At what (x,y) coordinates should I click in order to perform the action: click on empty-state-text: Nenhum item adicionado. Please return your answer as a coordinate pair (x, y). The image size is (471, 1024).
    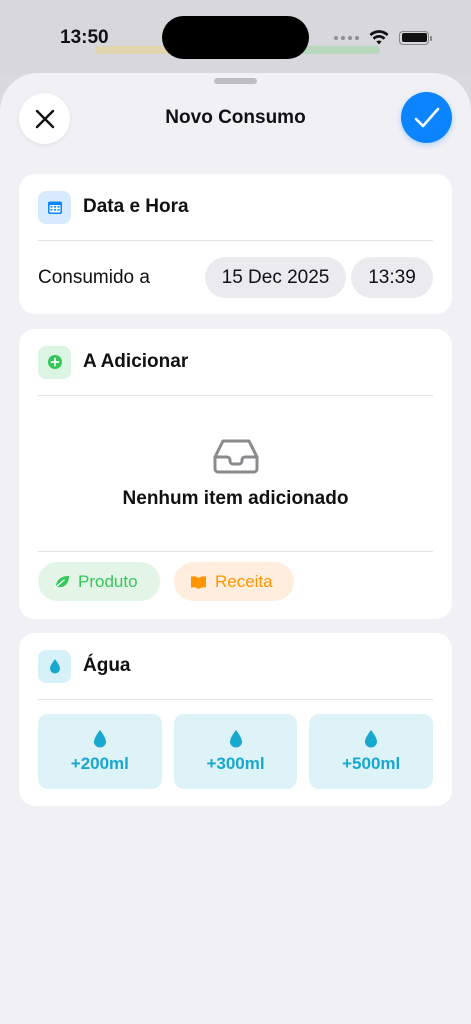
    Looking at the image, I should click on (235, 498).